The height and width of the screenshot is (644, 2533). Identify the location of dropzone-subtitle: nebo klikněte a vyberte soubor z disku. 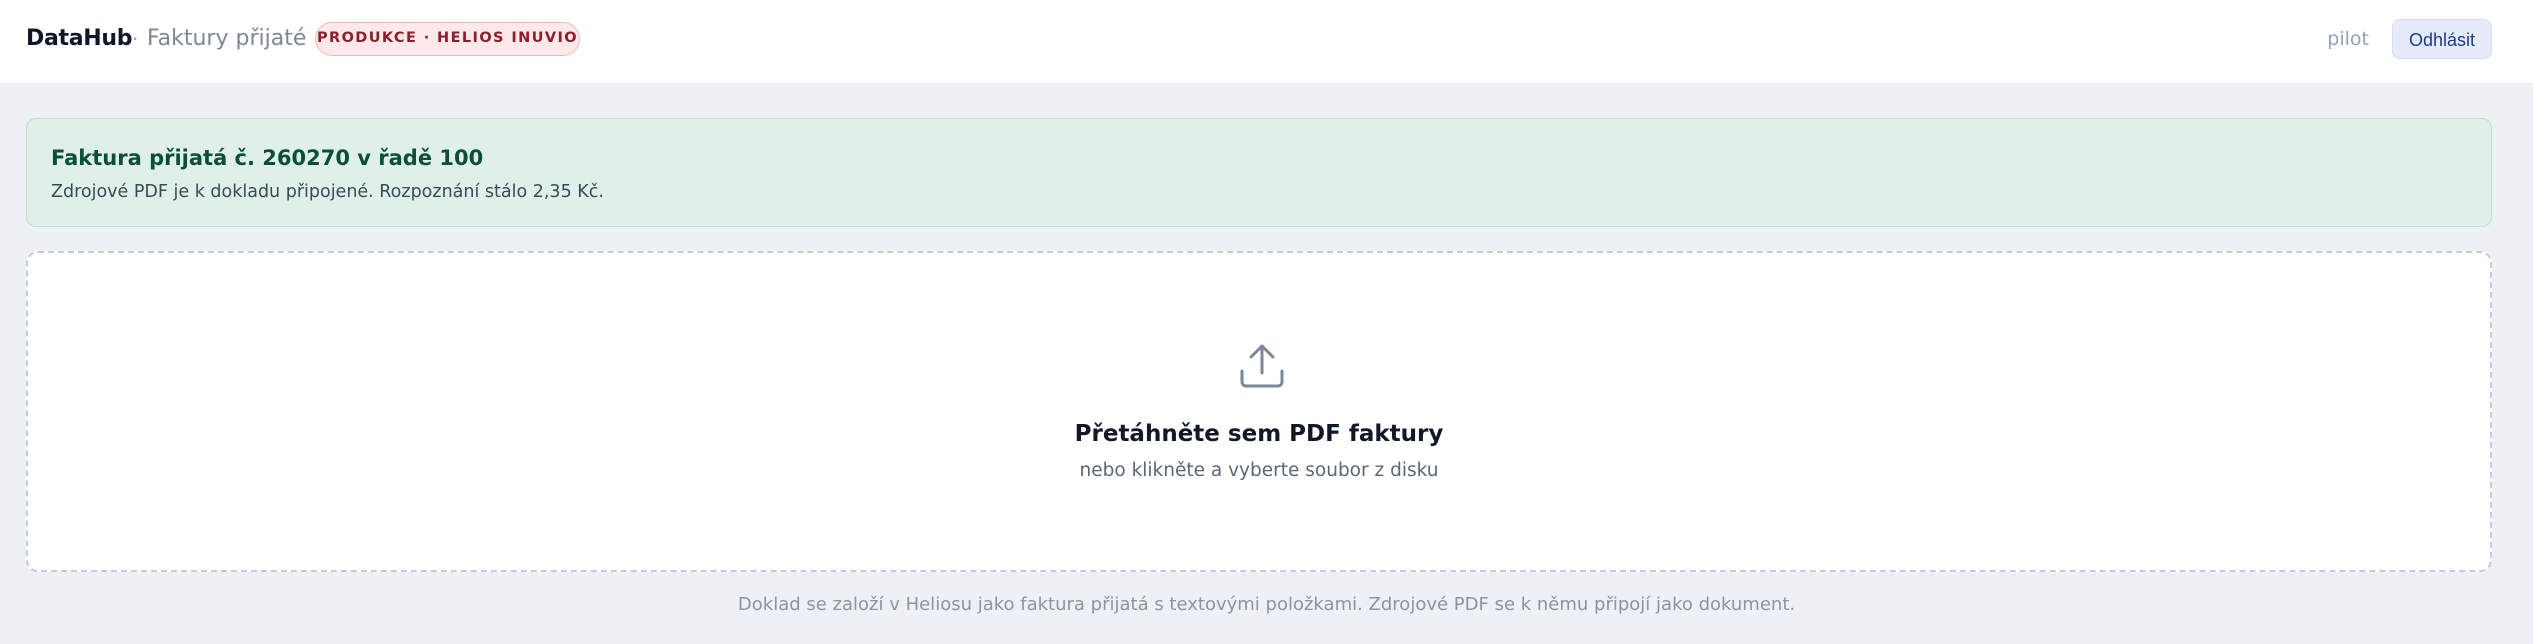
(1259, 470).